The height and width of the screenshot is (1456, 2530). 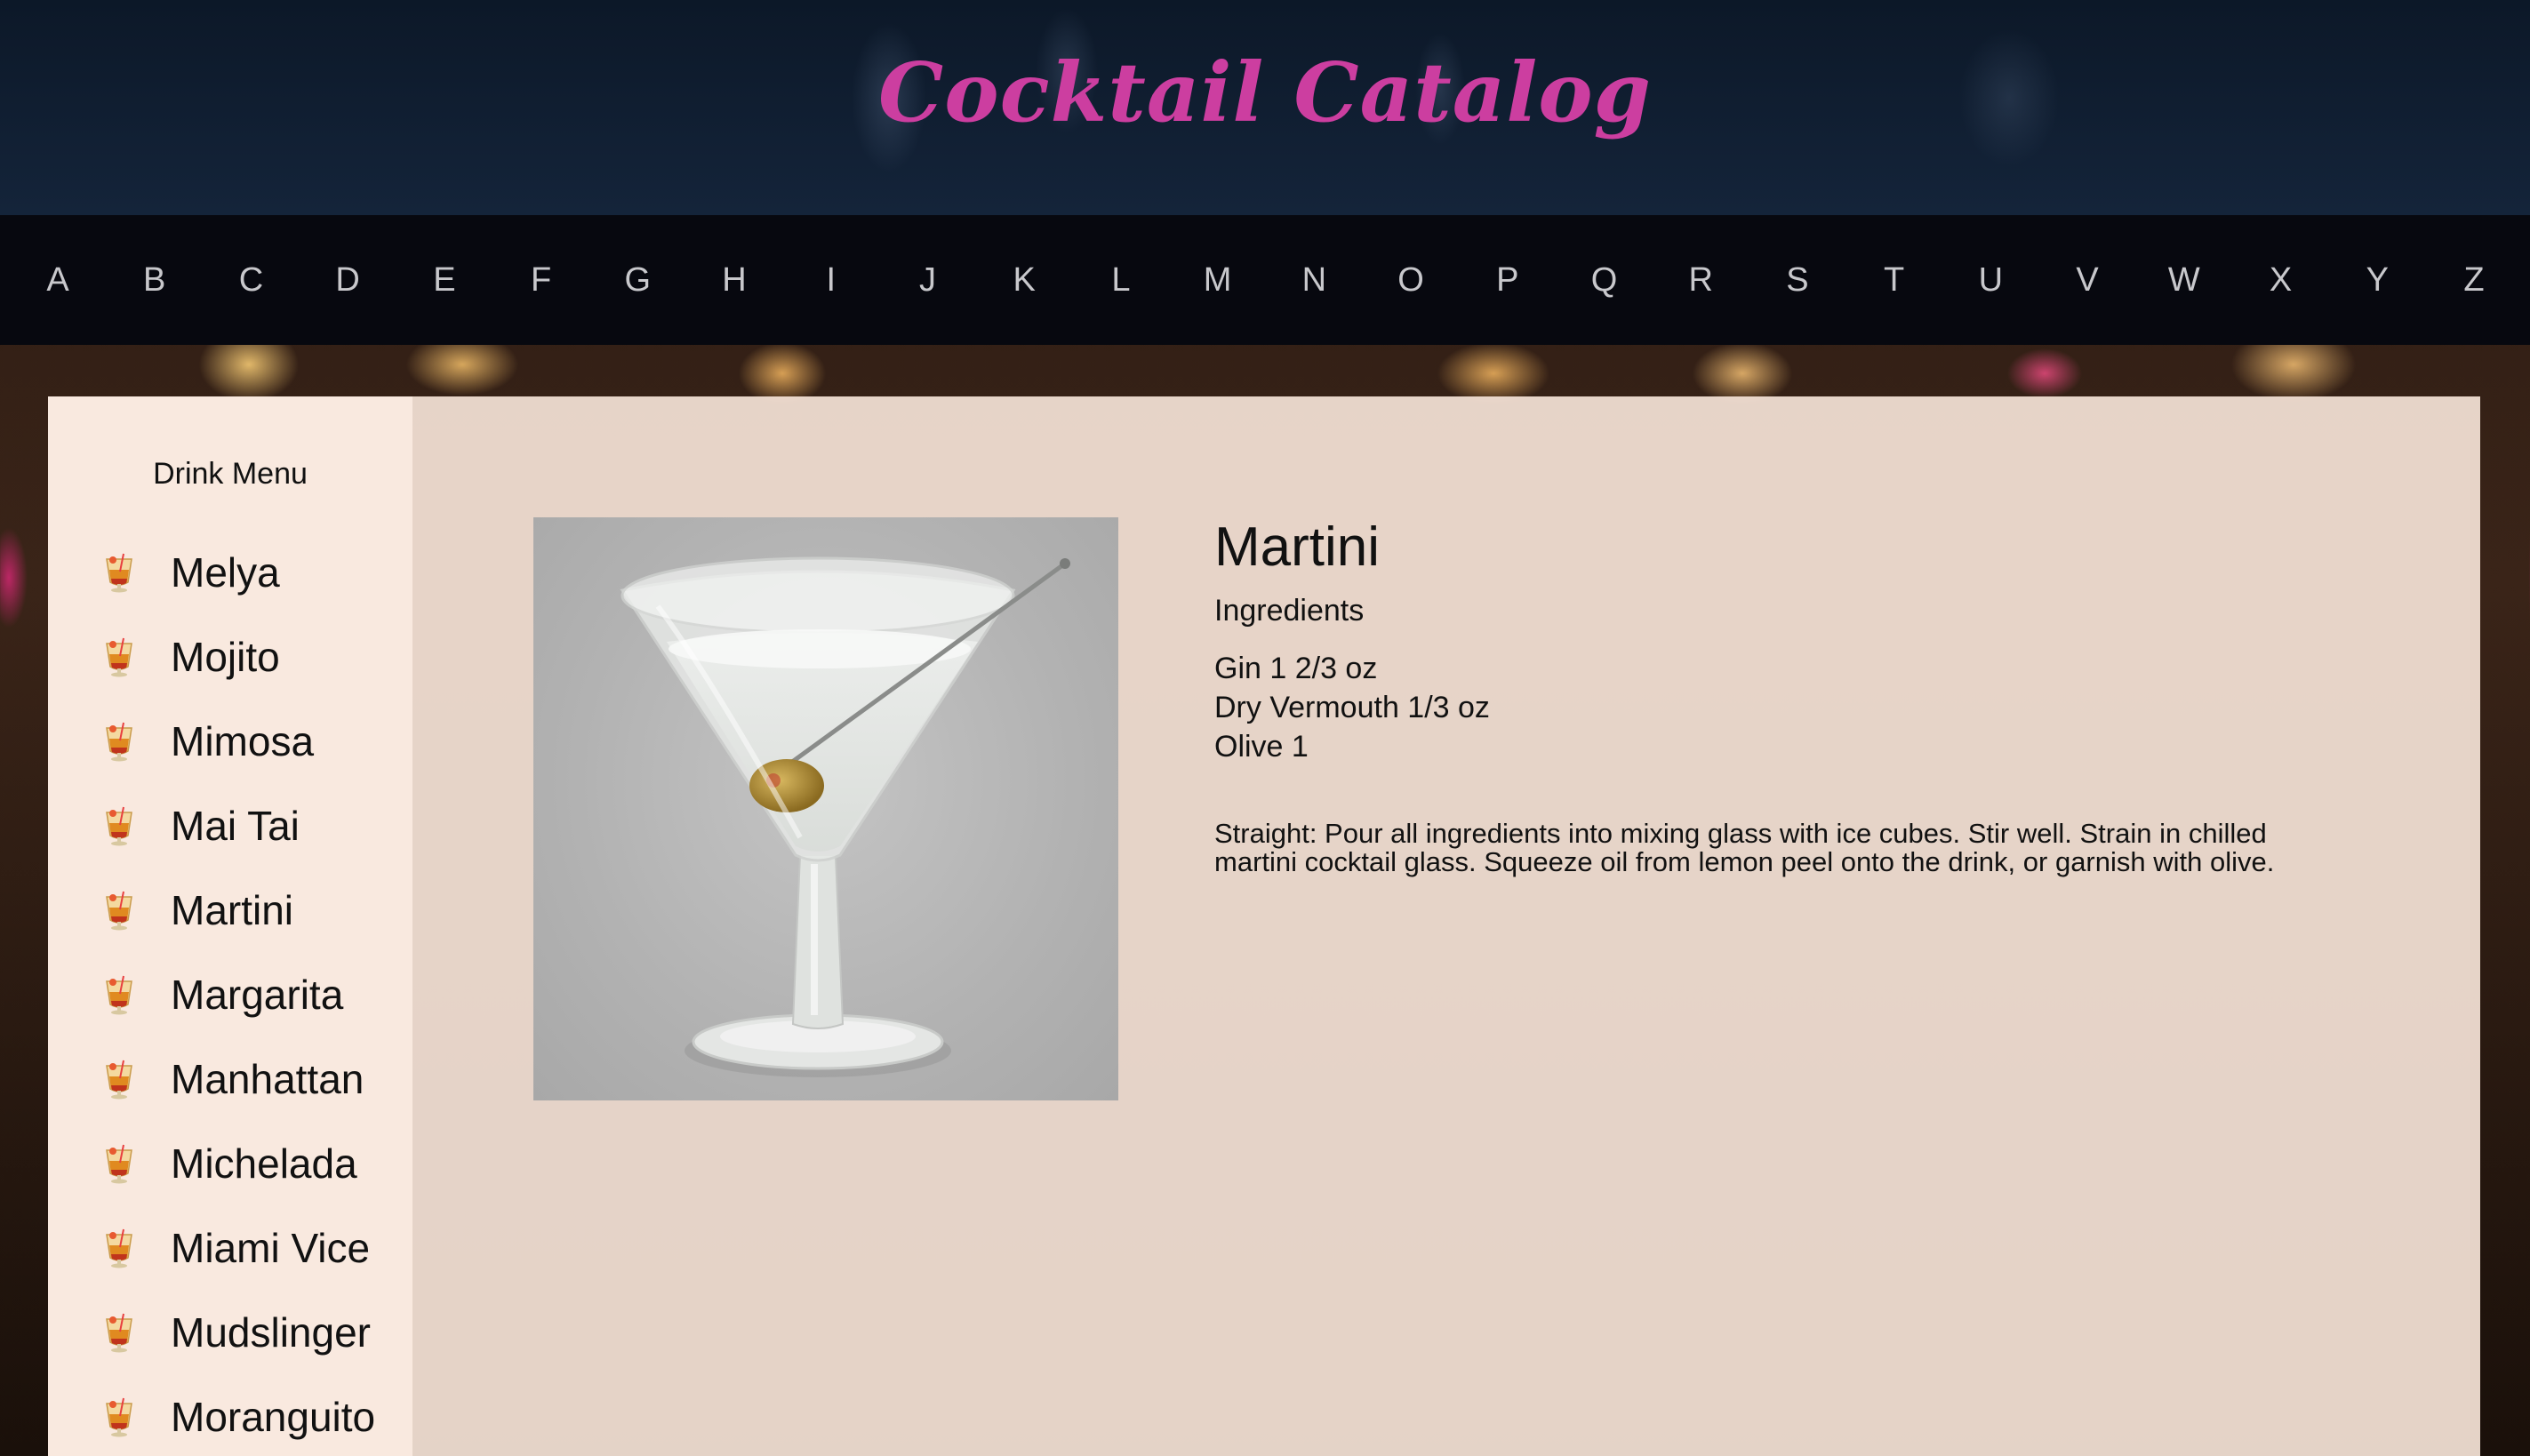 What do you see at coordinates (1604, 280) in the screenshot?
I see `alpha-link-q: Q` at bounding box center [1604, 280].